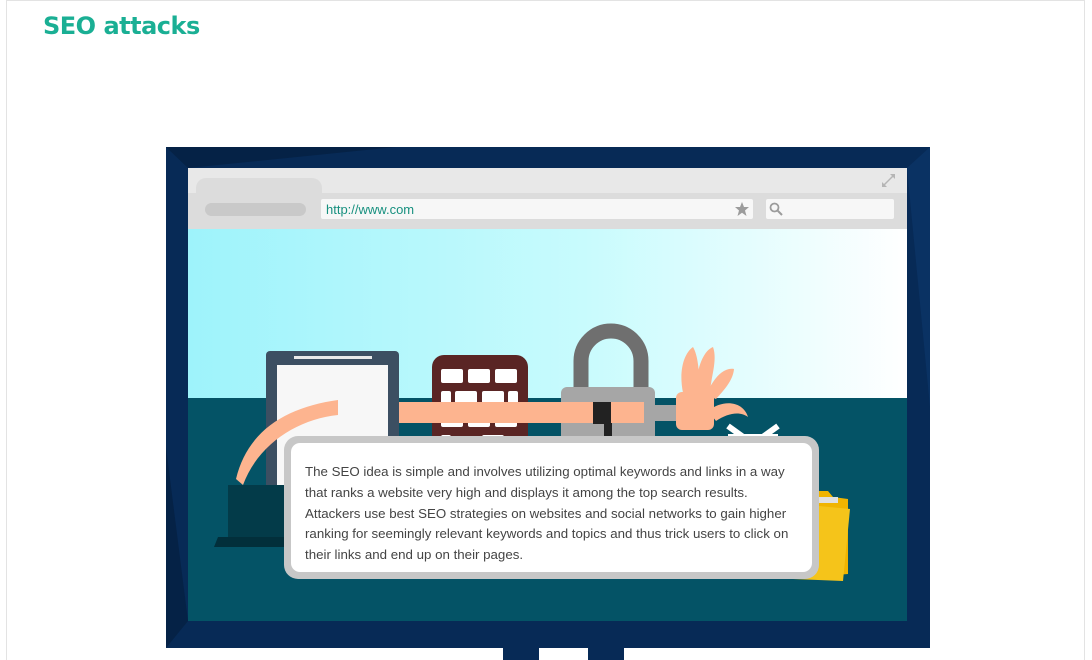 The height and width of the screenshot is (660, 1092). Describe the element at coordinates (830, 209) in the screenshot. I see `search-box` at that location.